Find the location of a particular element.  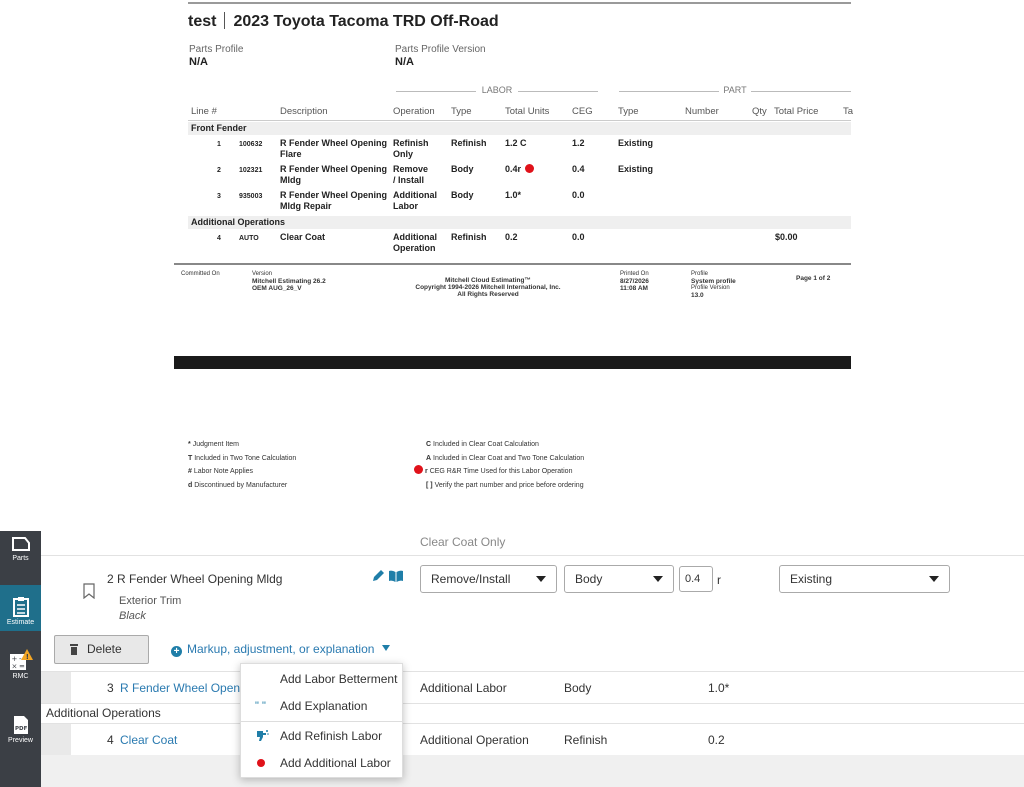

estimate-icon is located at coordinates (20, 607).